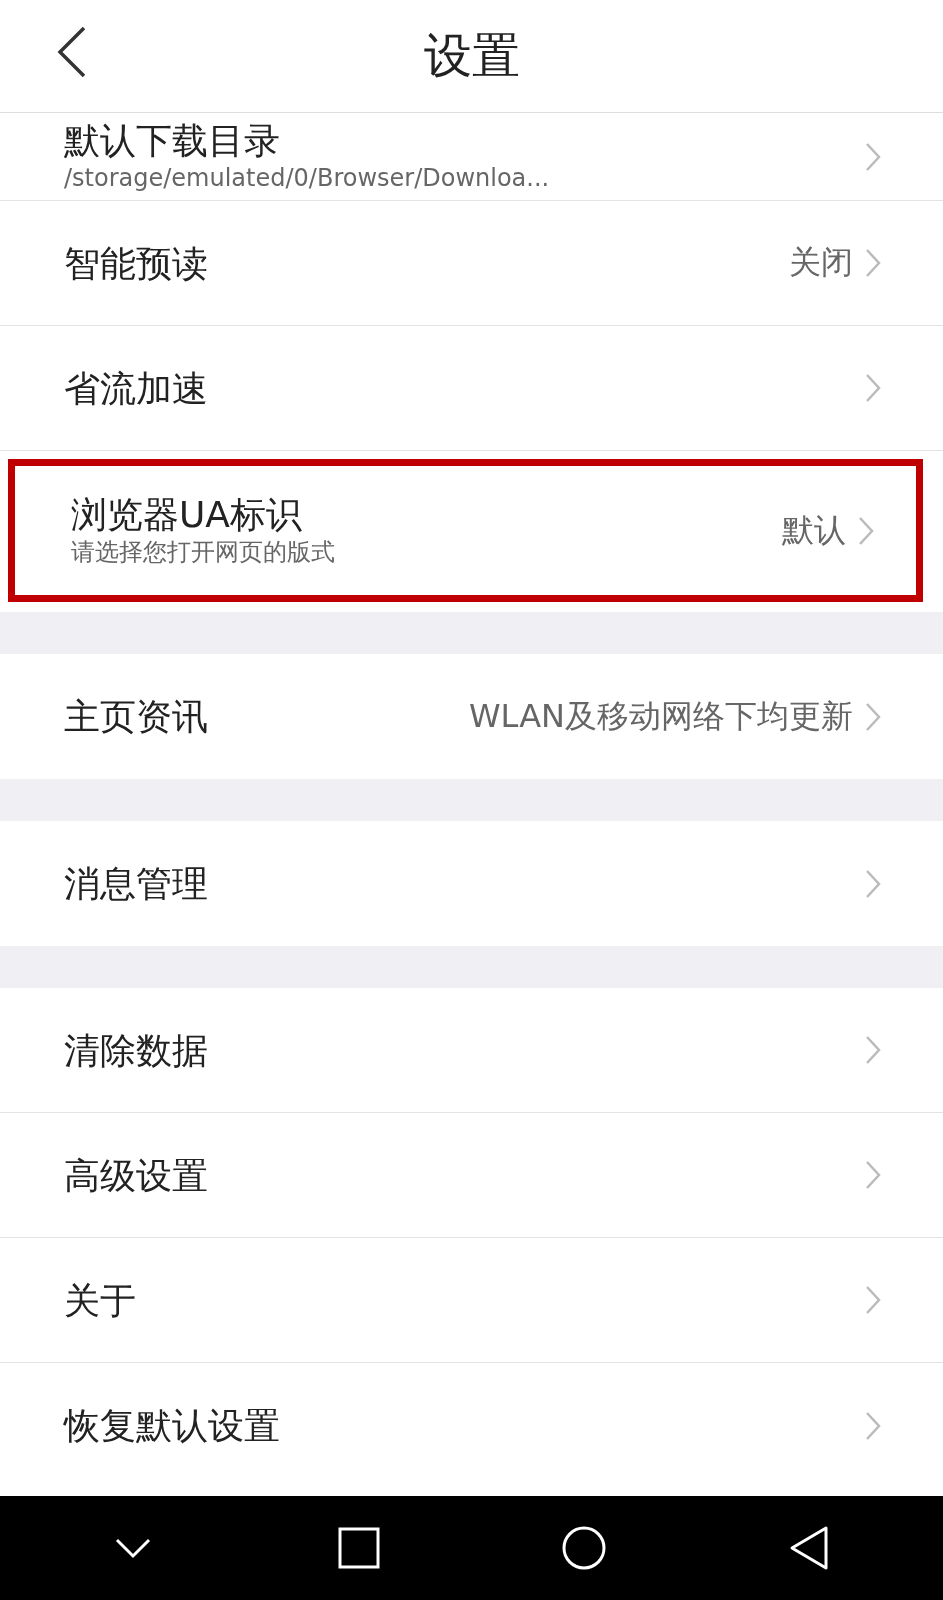 This screenshot has height=1600, width=943. I want to click on row-value: WLAN及移动网络下均更新, so click(660, 716).